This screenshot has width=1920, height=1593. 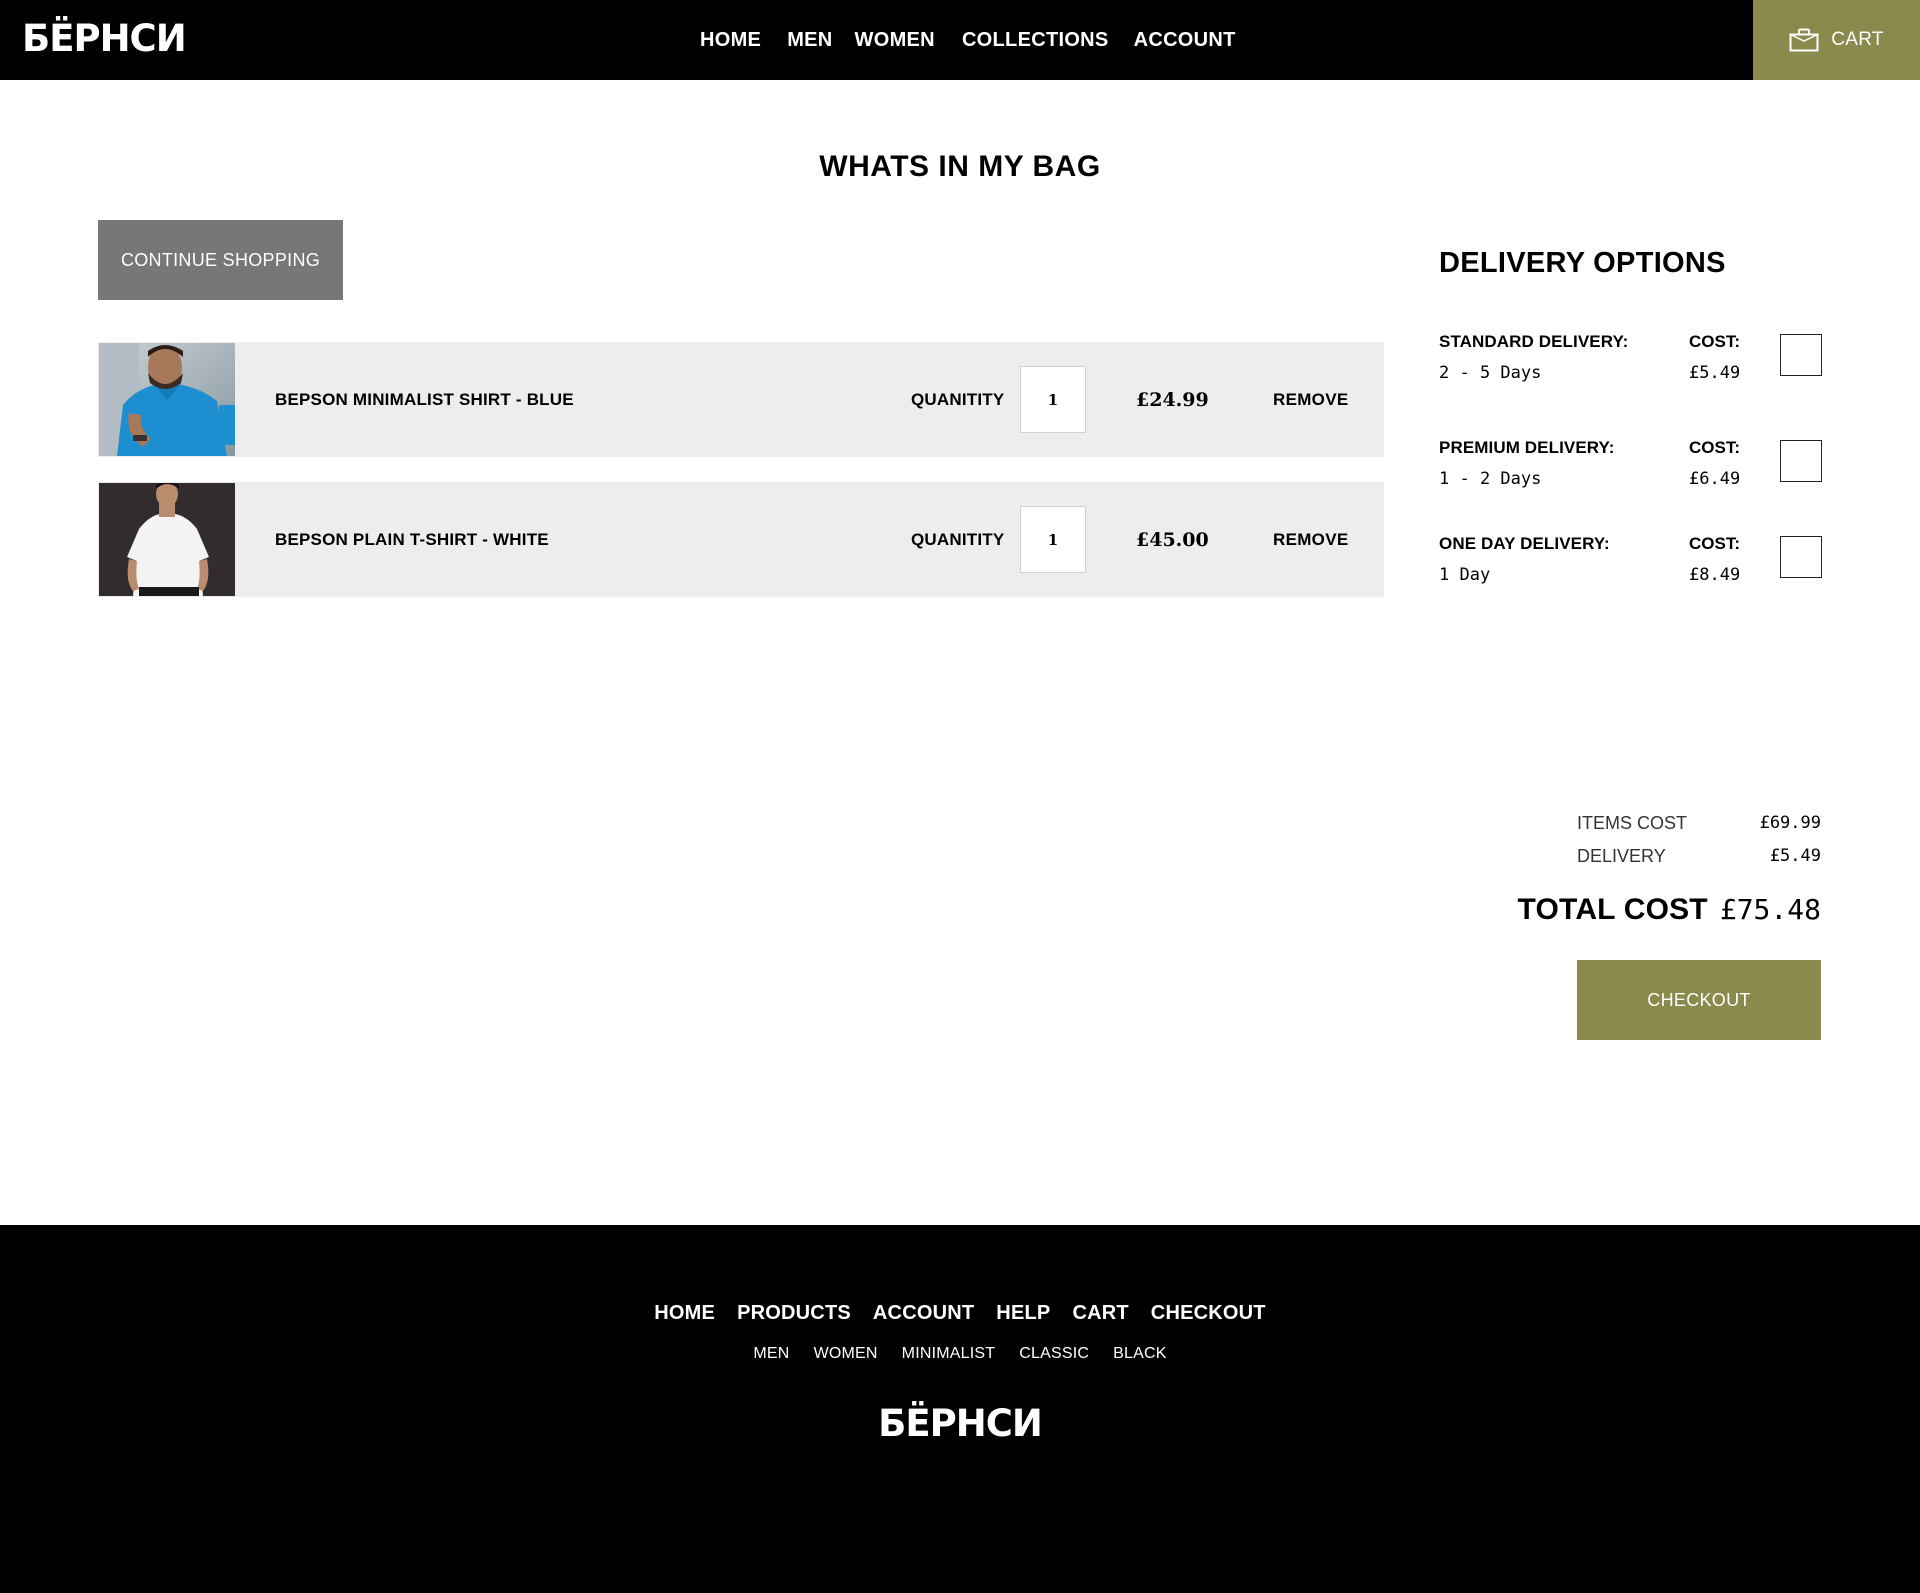 What do you see at coordinates (1054, 1354) in the screenshot?
I see `footer-link-classic: CLASSIC` at bounding box center [1054, 1354].